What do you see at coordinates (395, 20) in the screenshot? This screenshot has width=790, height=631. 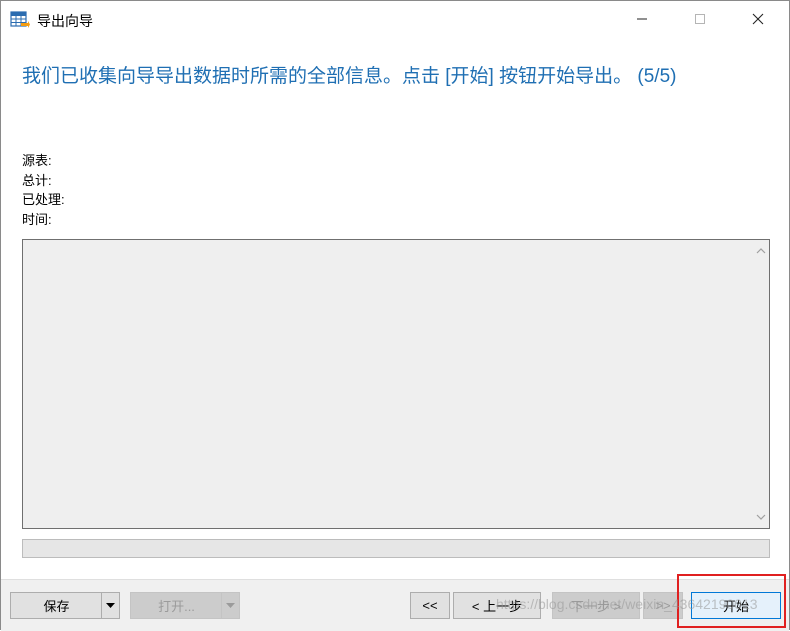 I see `title-bar: 导出向导` at bounding box center [395, 20].